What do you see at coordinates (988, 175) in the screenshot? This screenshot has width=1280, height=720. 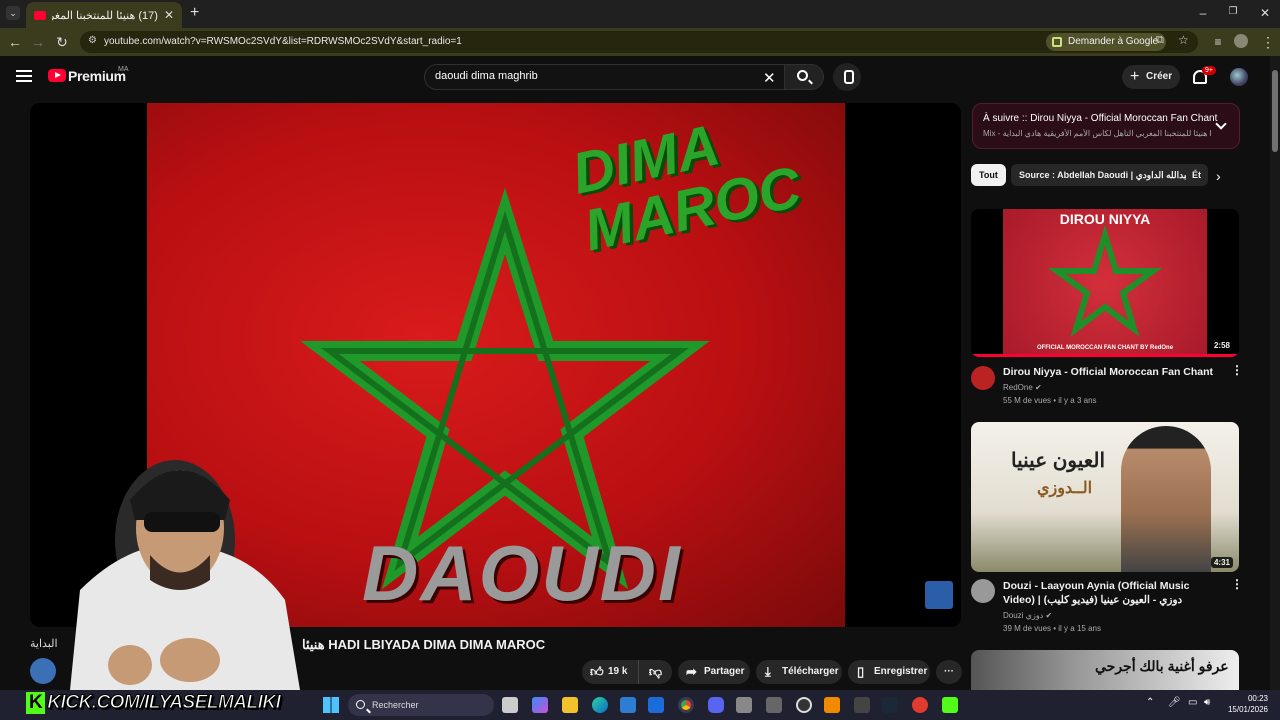 I see `chip-all: Tout` at bounding box center [988, 175].